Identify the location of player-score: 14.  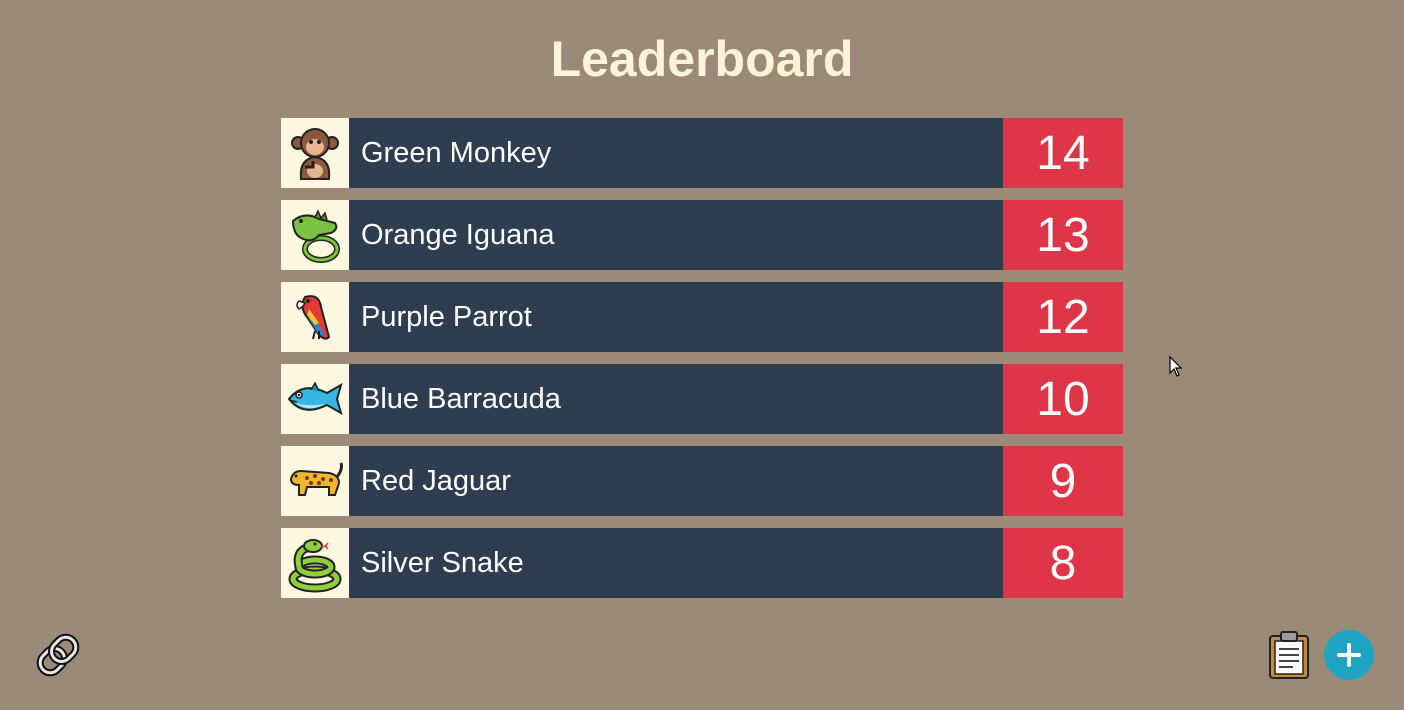
(1063, 153).